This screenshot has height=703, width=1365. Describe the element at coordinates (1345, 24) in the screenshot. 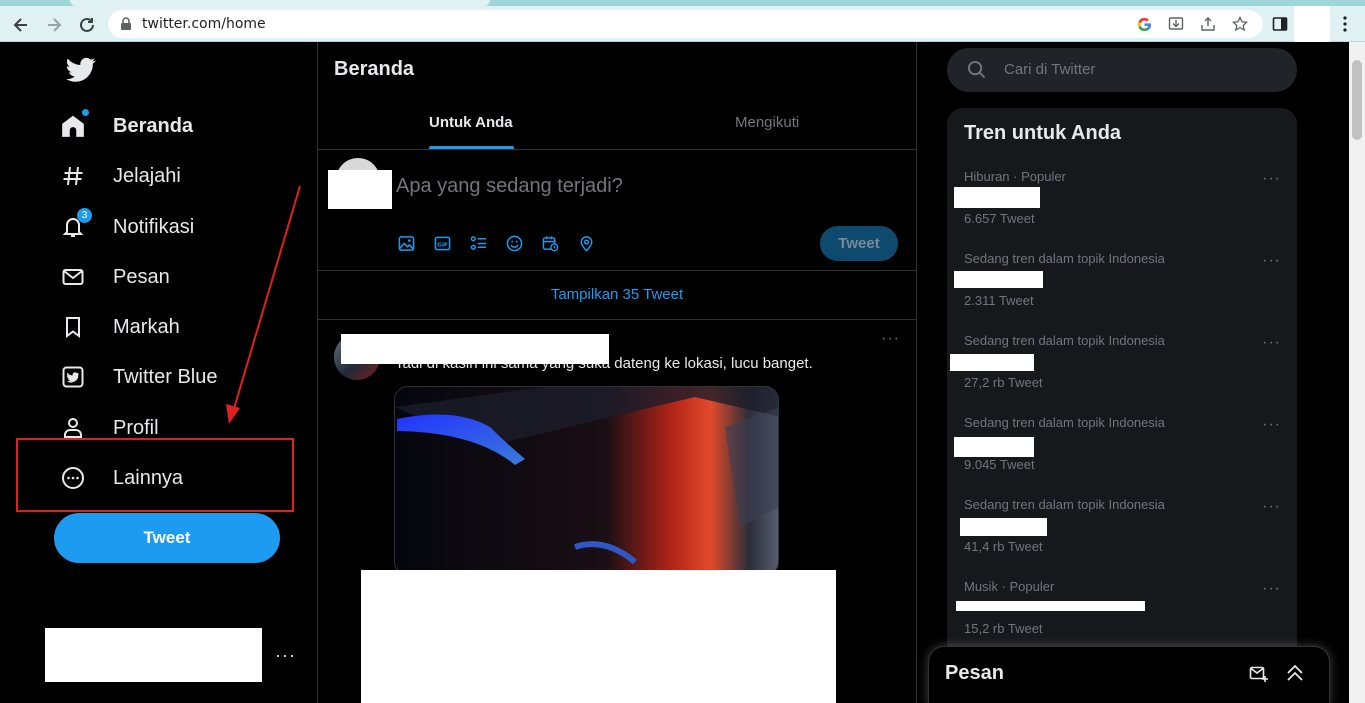

I see `kebab-menu-icon` at that location.